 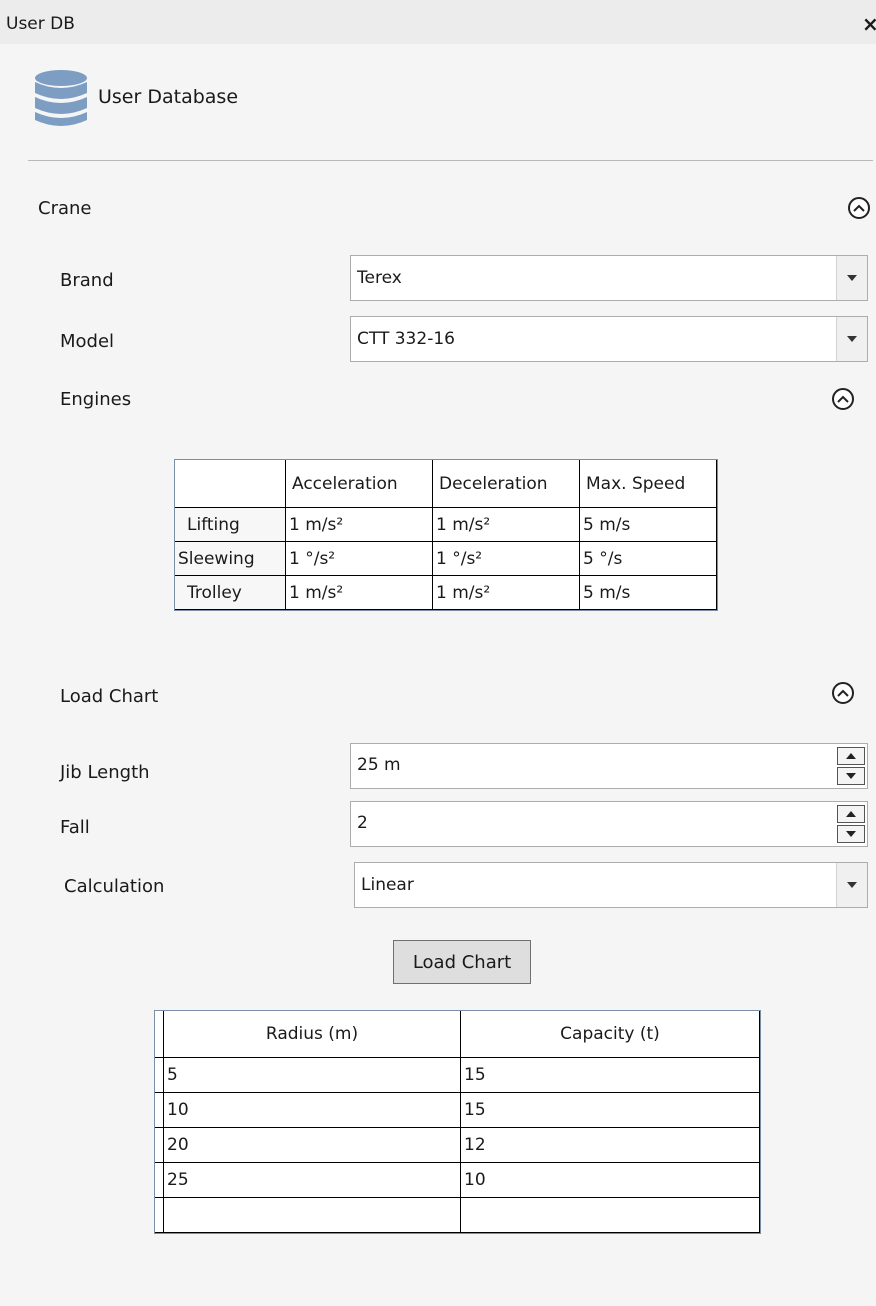 I want to click on jib-length-label: Jib Length, so click(x=105, y=772).